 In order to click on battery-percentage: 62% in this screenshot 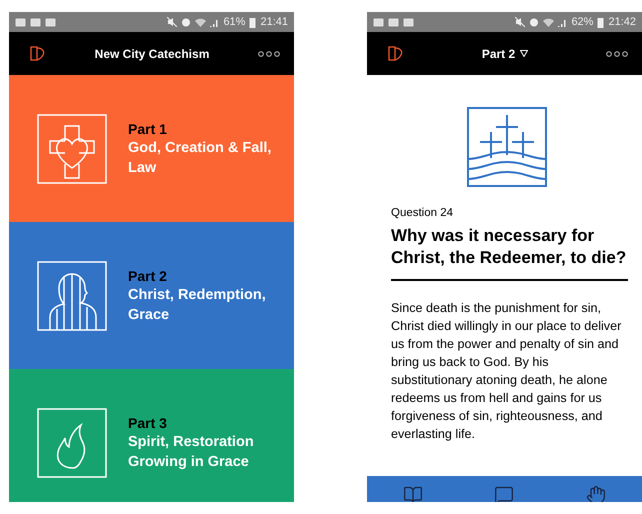, I will do `click(582, 22)`.